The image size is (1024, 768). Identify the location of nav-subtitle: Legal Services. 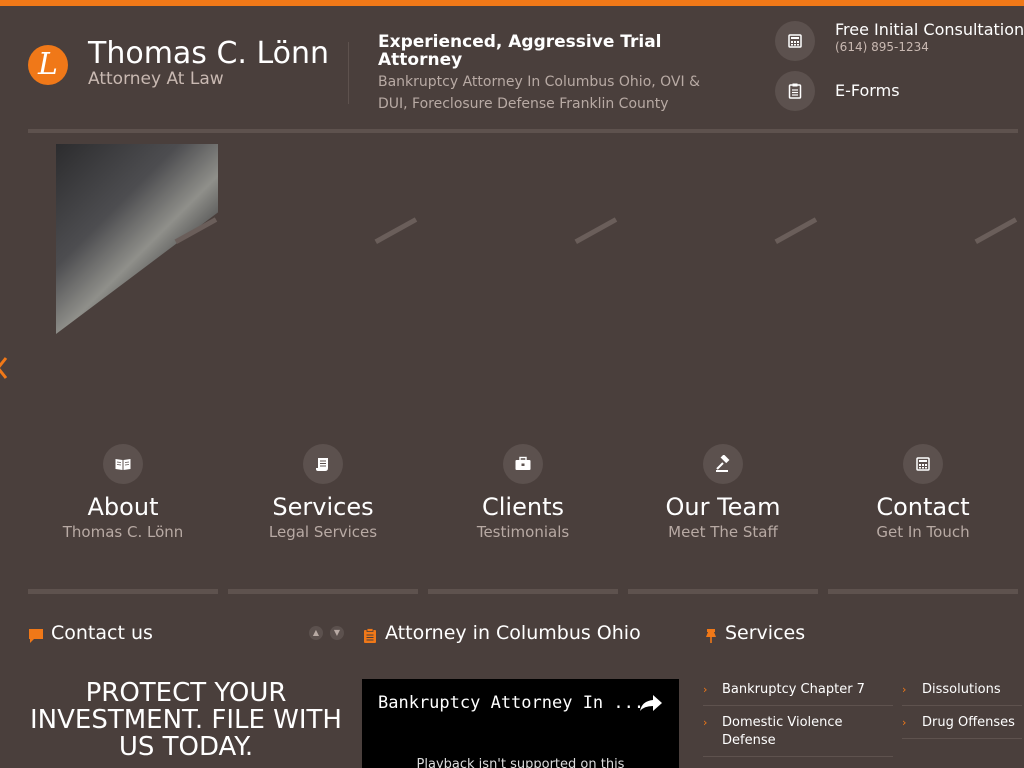
(323, 532).